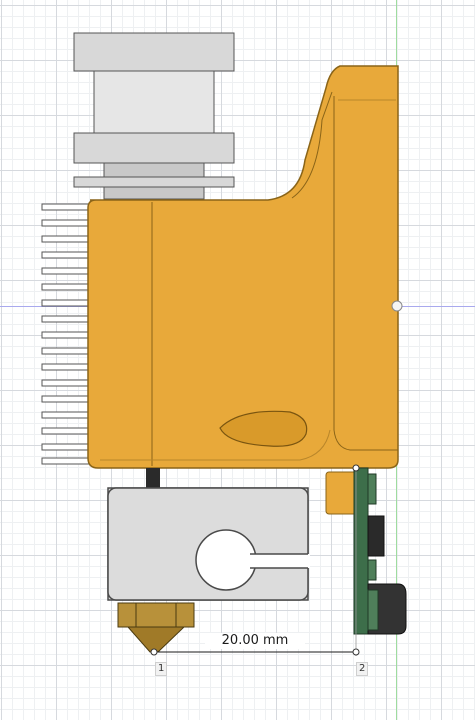 Image resolution: width=475 pixels, height=720 pixels. I want to click on heater-block, so click(208, 544).